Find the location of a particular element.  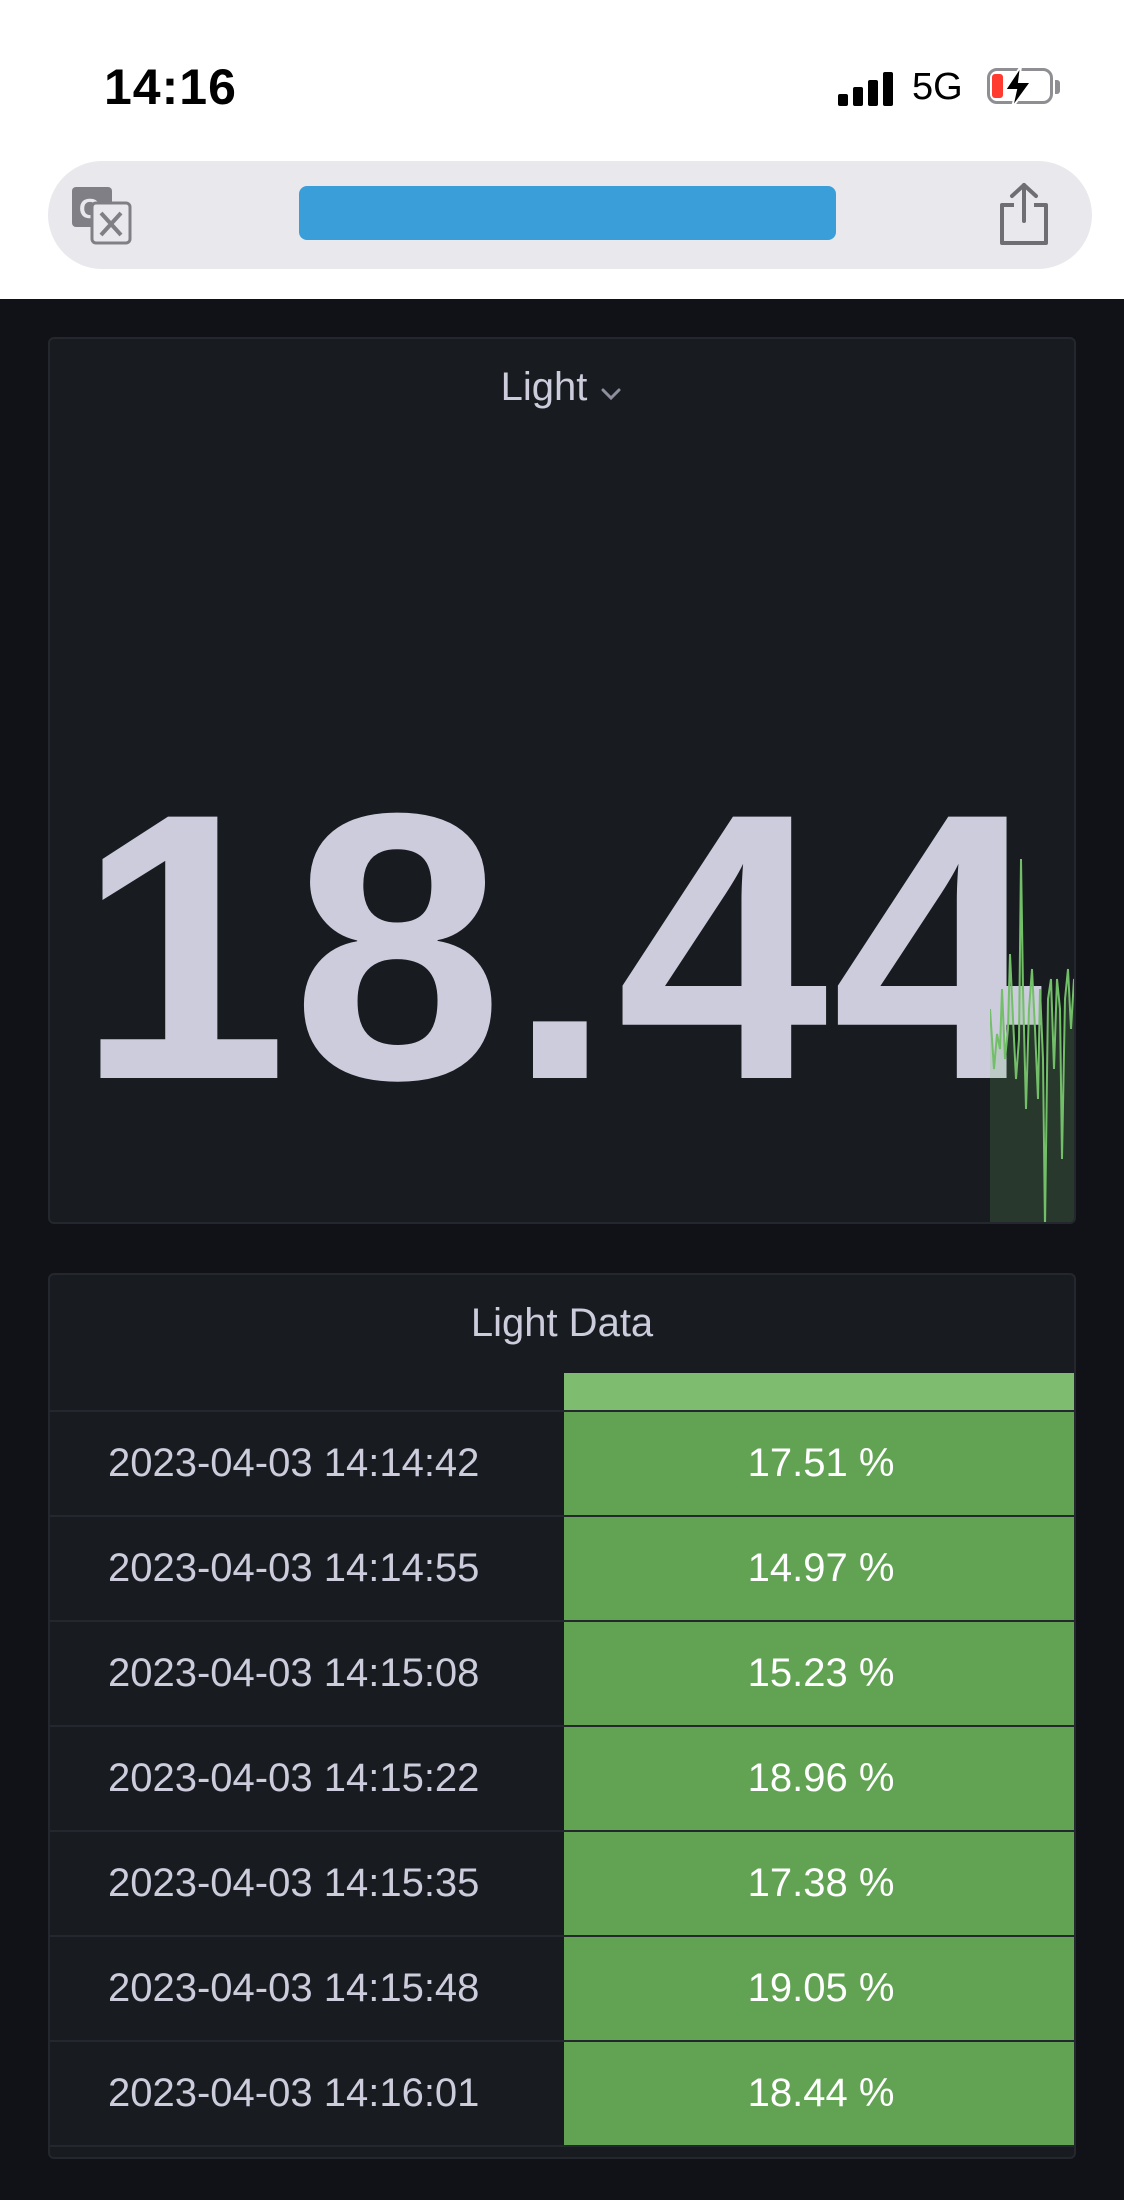

status-time: 14:16 is located at coordinates (170, 87).